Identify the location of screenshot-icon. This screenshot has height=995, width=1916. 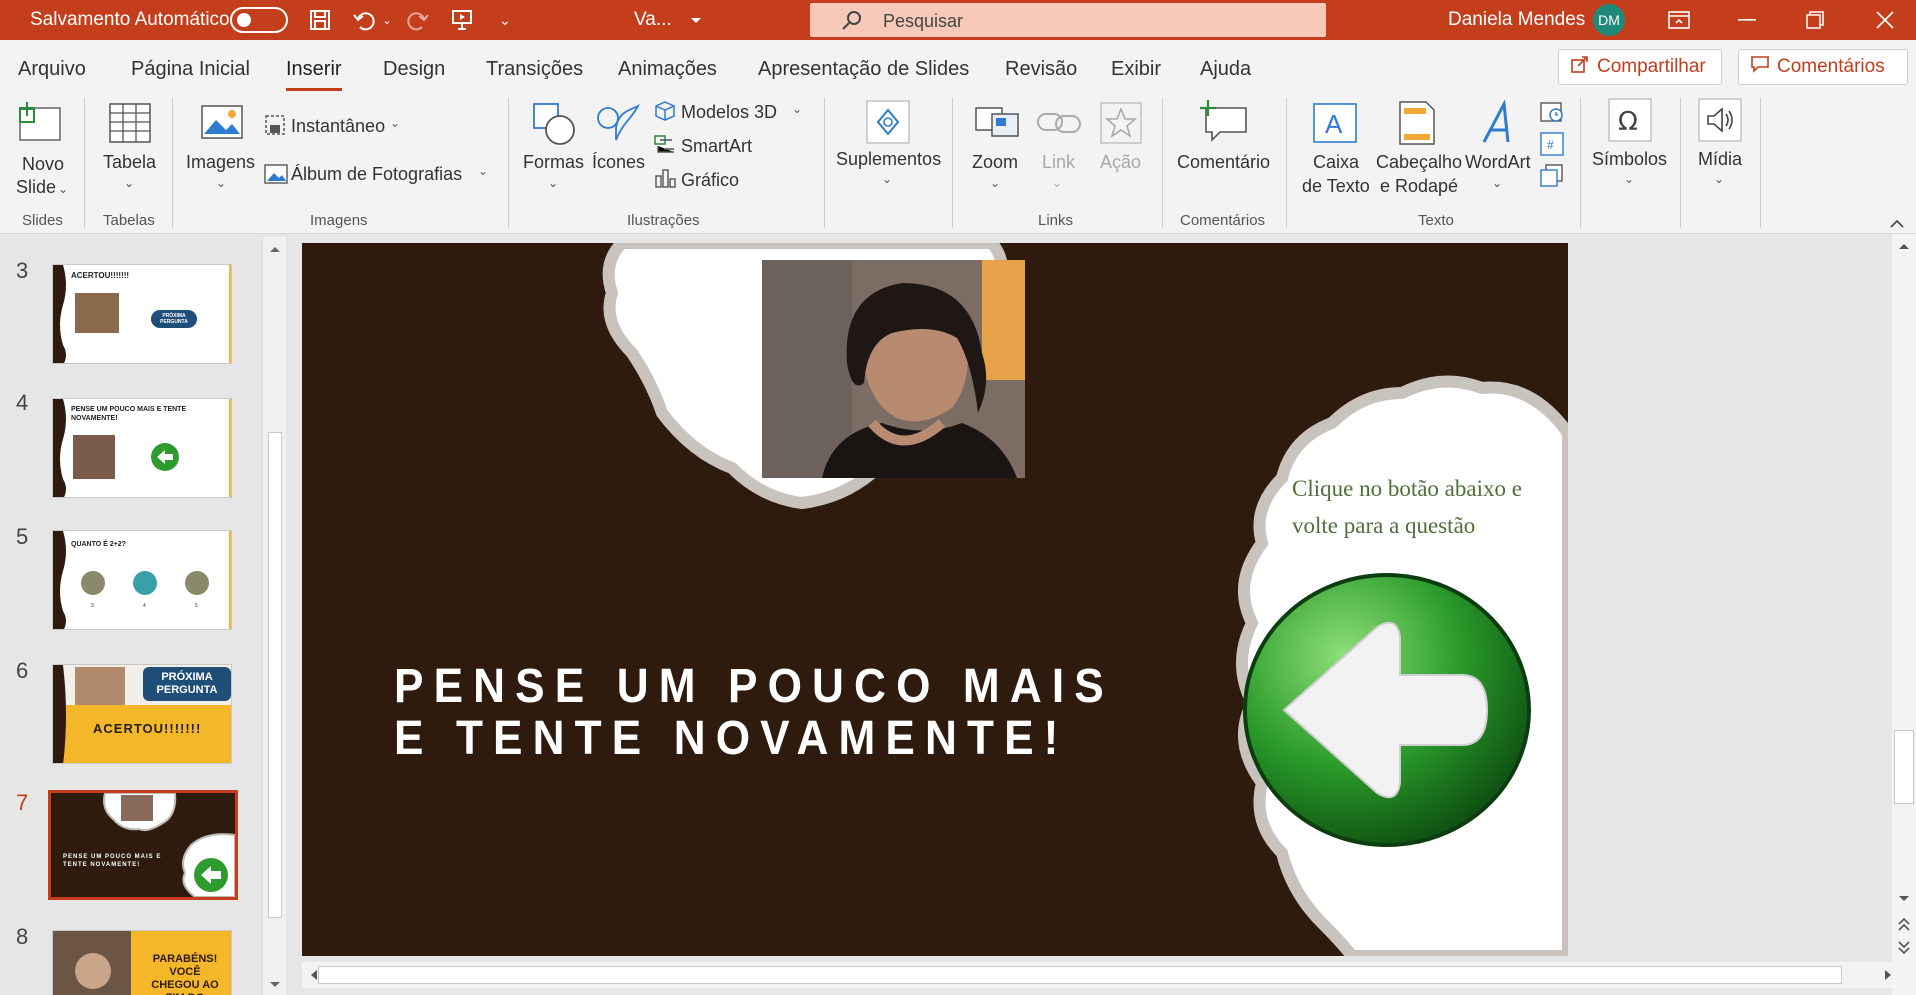
(275, 127).